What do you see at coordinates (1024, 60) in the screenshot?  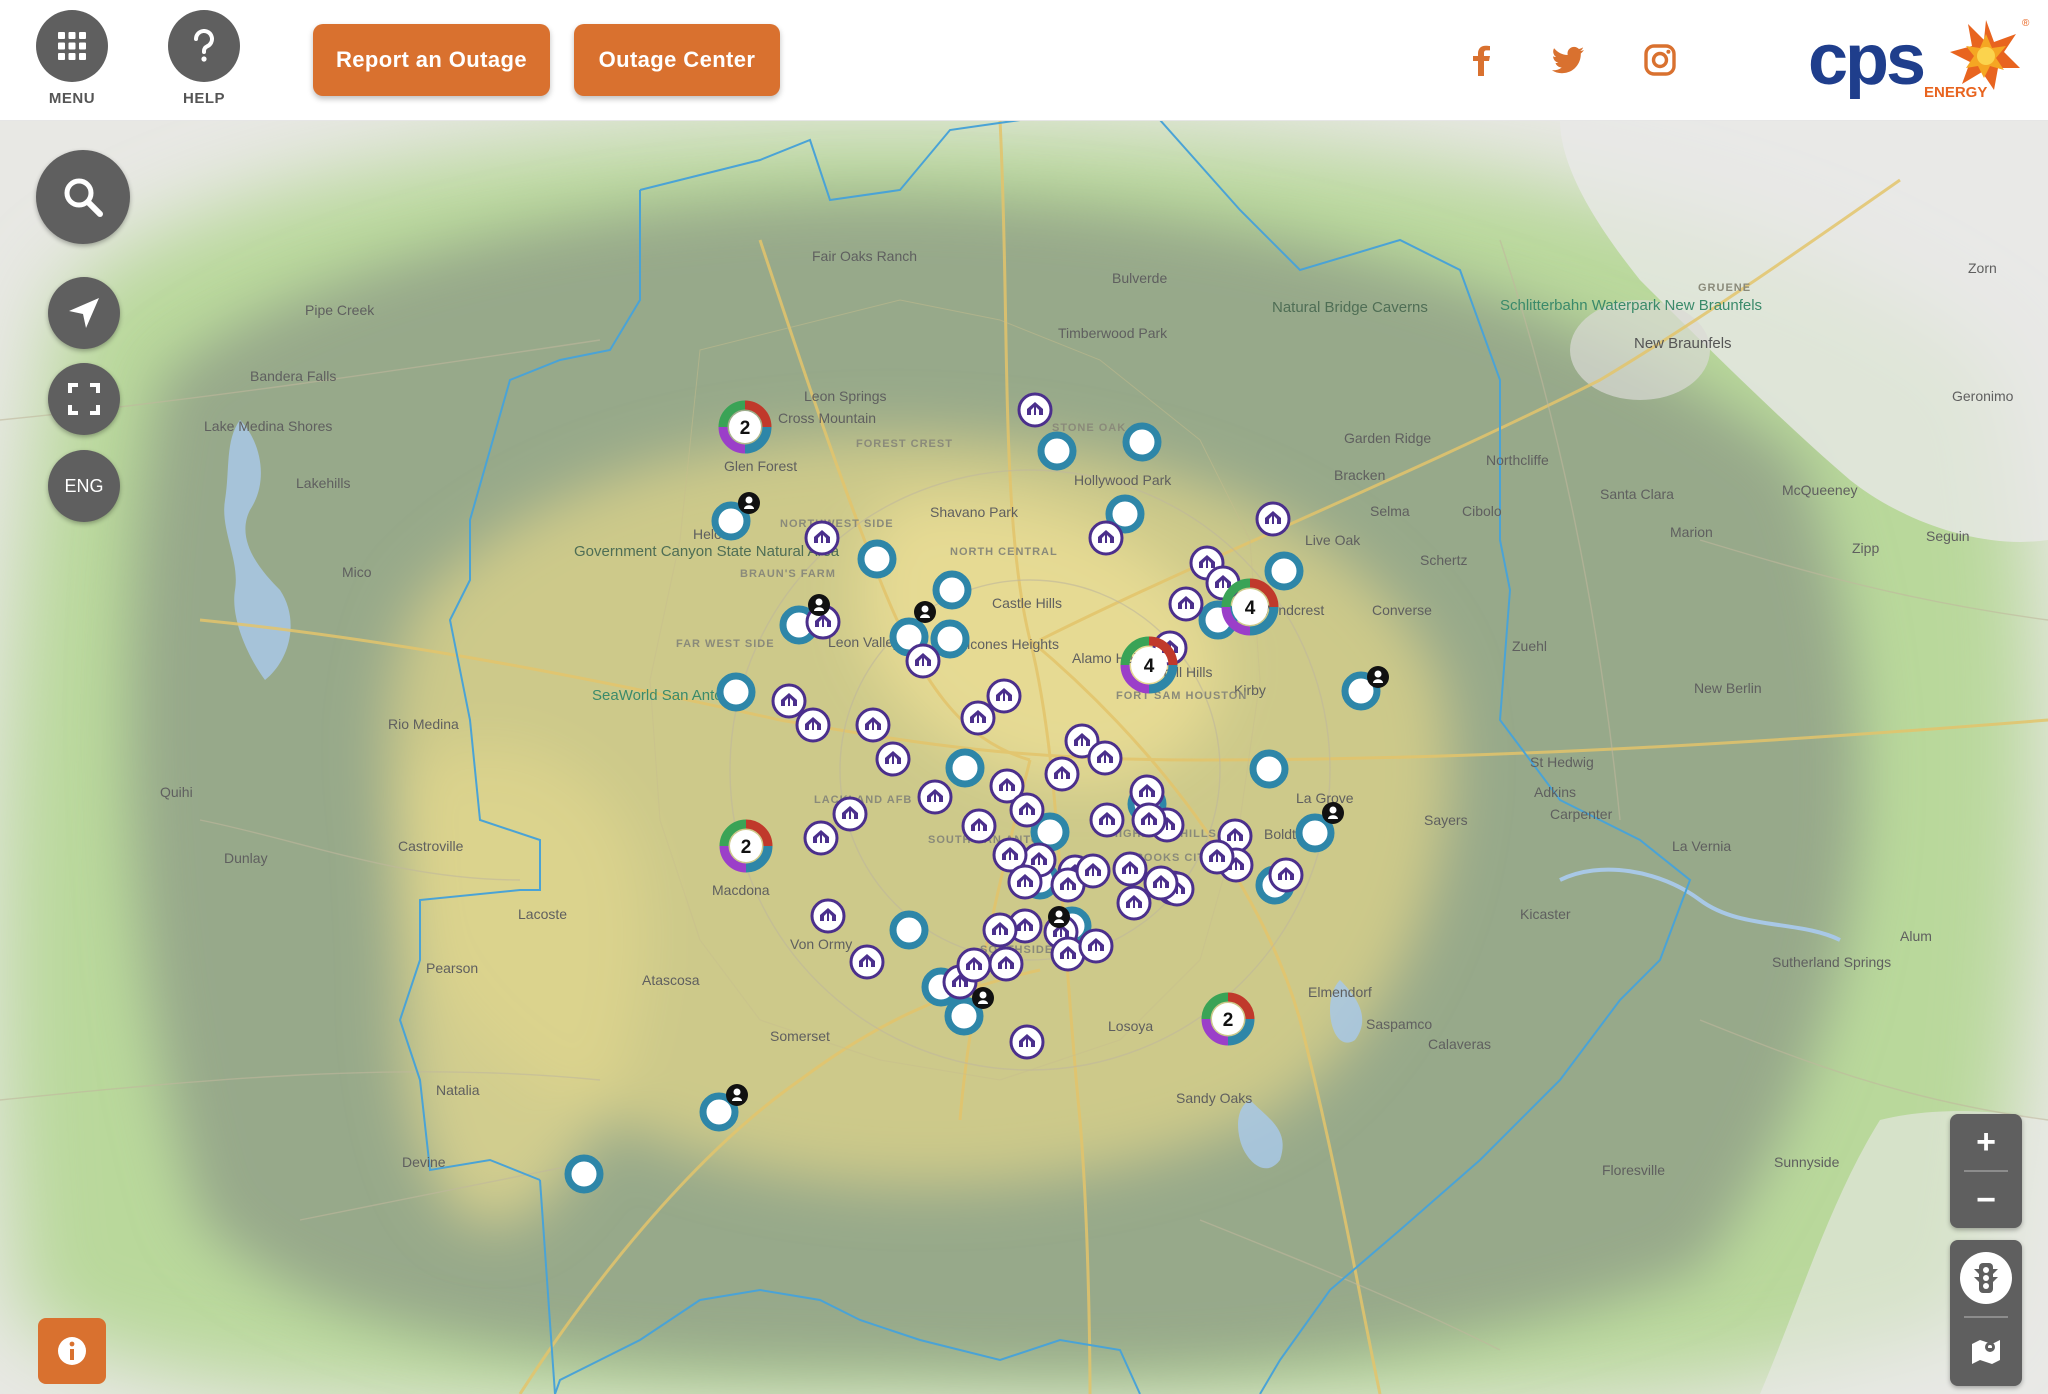 I see `top-header: MENU HELP Report an Outage Outage Center` at bounding box center [1024, 60].